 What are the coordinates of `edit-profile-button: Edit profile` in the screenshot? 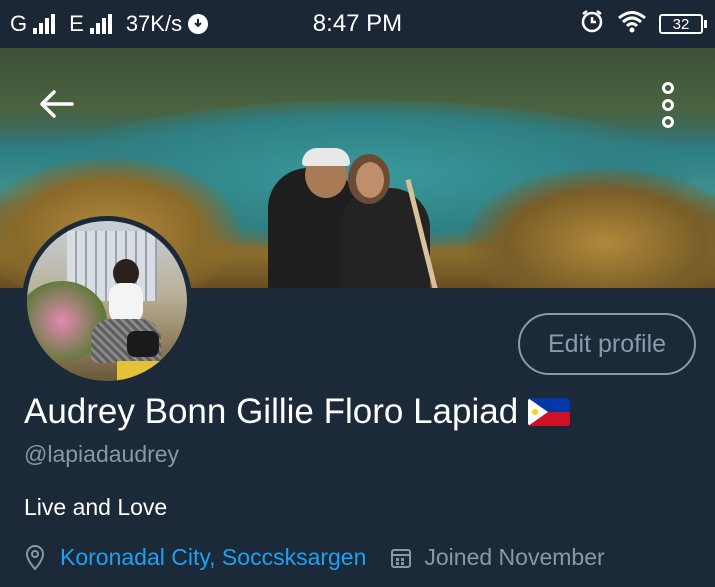 It's located at (607, 344).